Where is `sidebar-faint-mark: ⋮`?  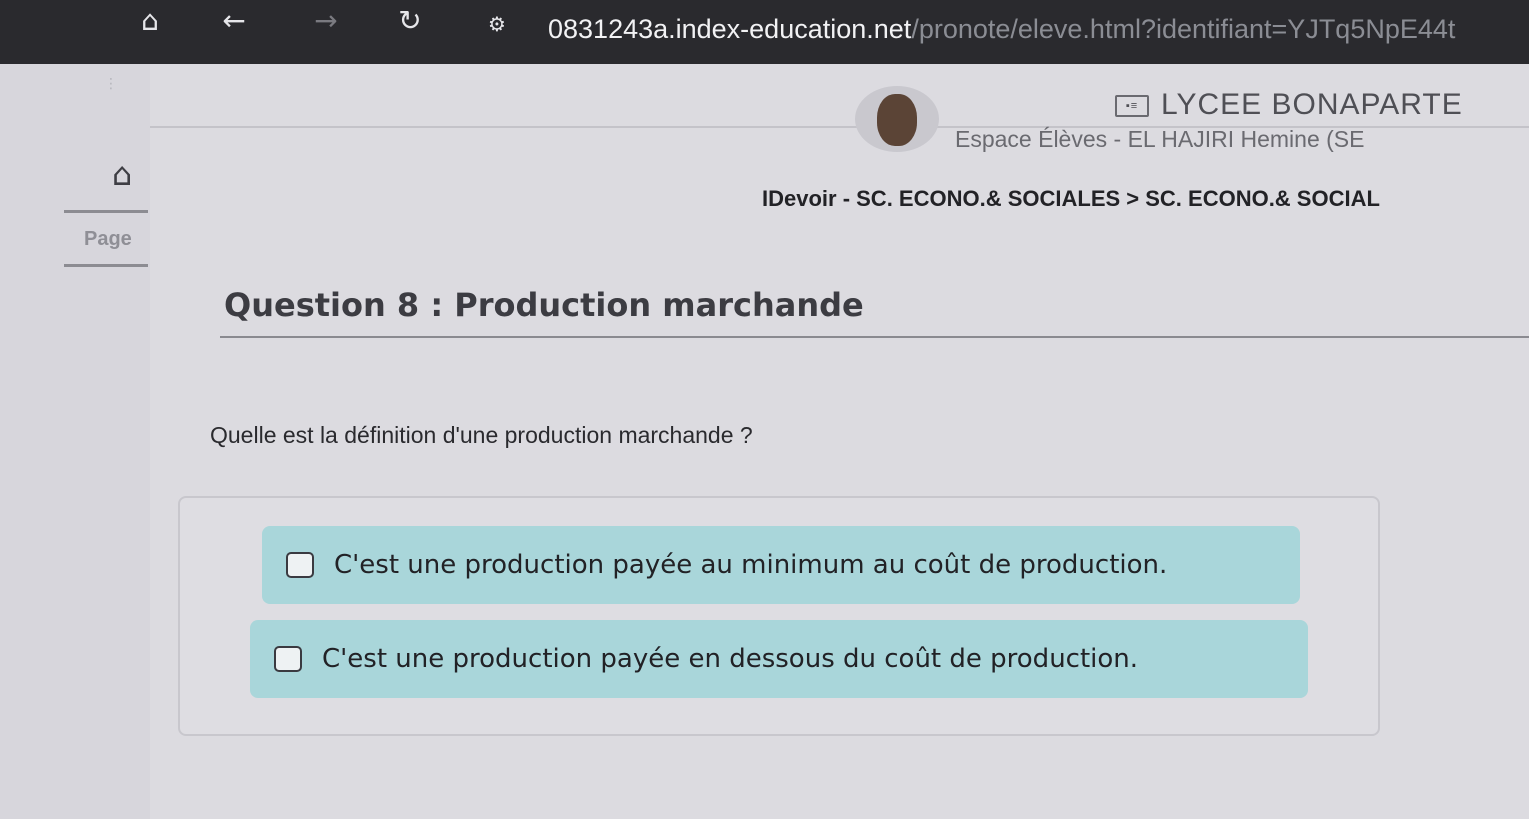 sidebar-faint-mark: ⋮ is located at coordinates (111, 84).